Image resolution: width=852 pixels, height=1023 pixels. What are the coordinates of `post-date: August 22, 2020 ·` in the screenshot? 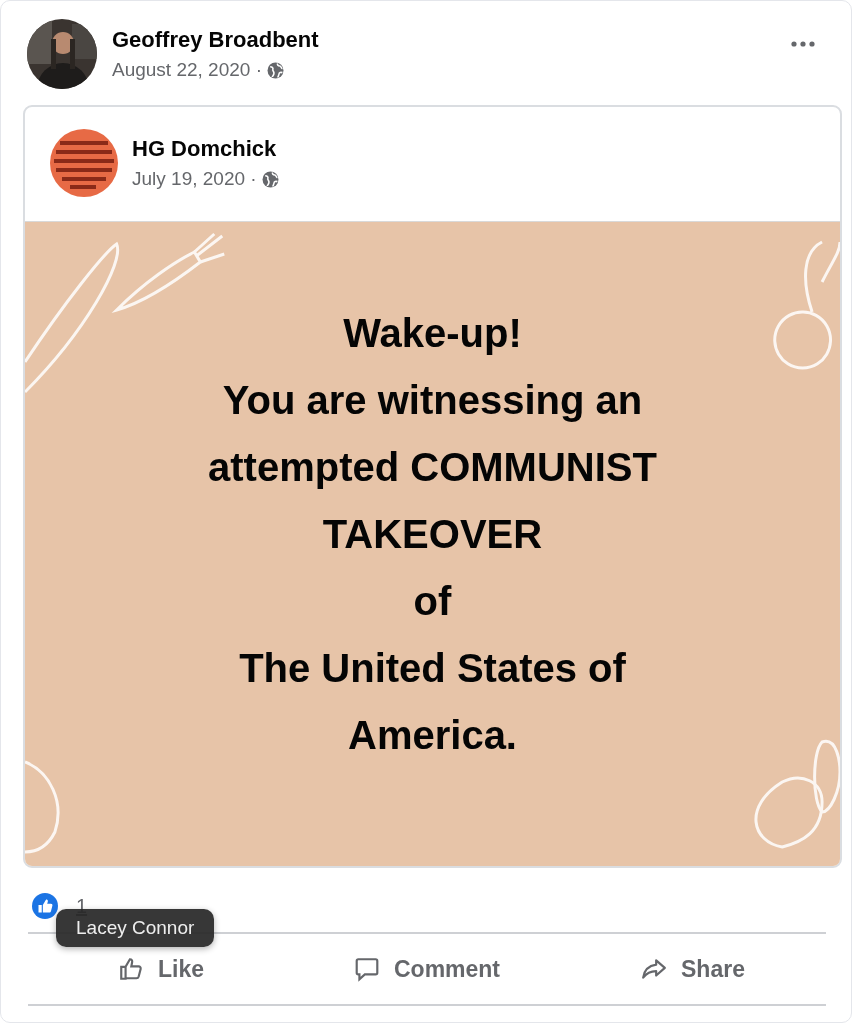 It's located at (187, 70).